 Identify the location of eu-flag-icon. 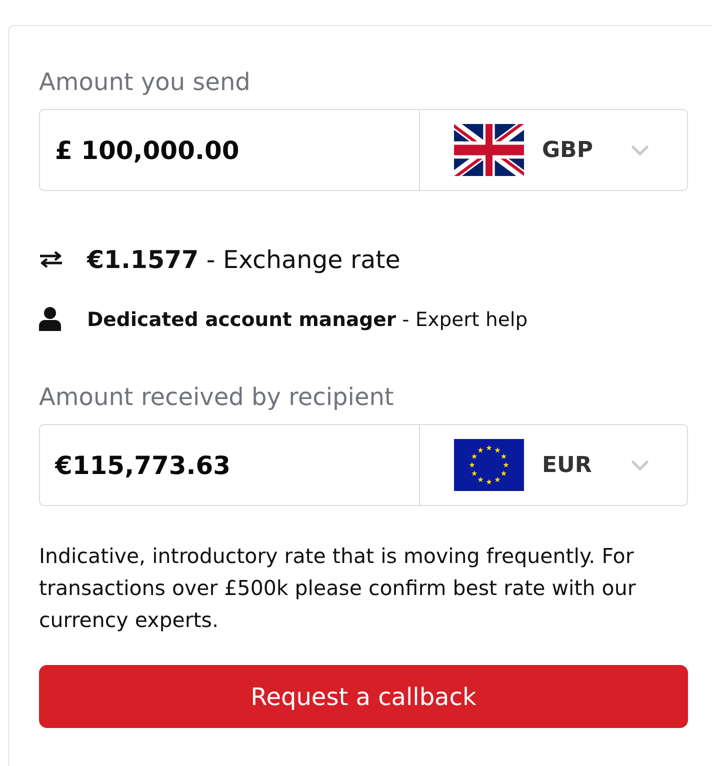
(489, 465).